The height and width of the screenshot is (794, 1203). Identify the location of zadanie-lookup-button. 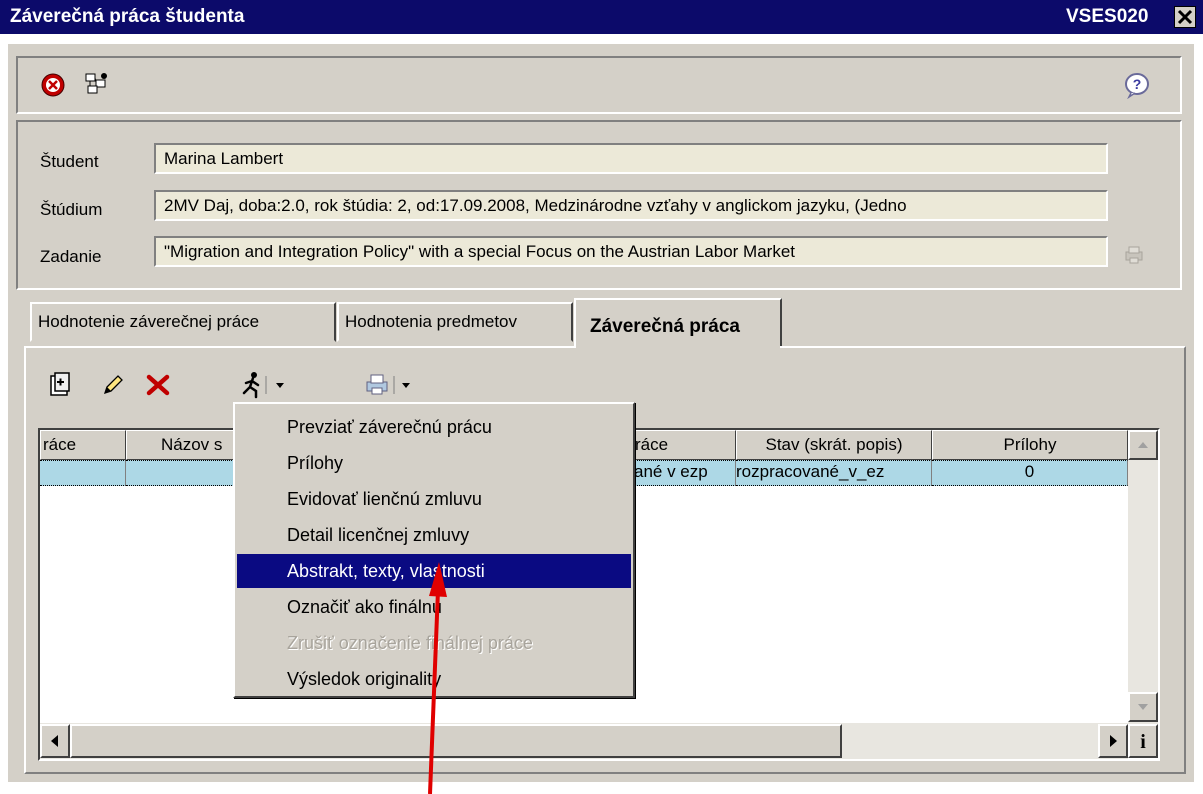
(1134, 257).